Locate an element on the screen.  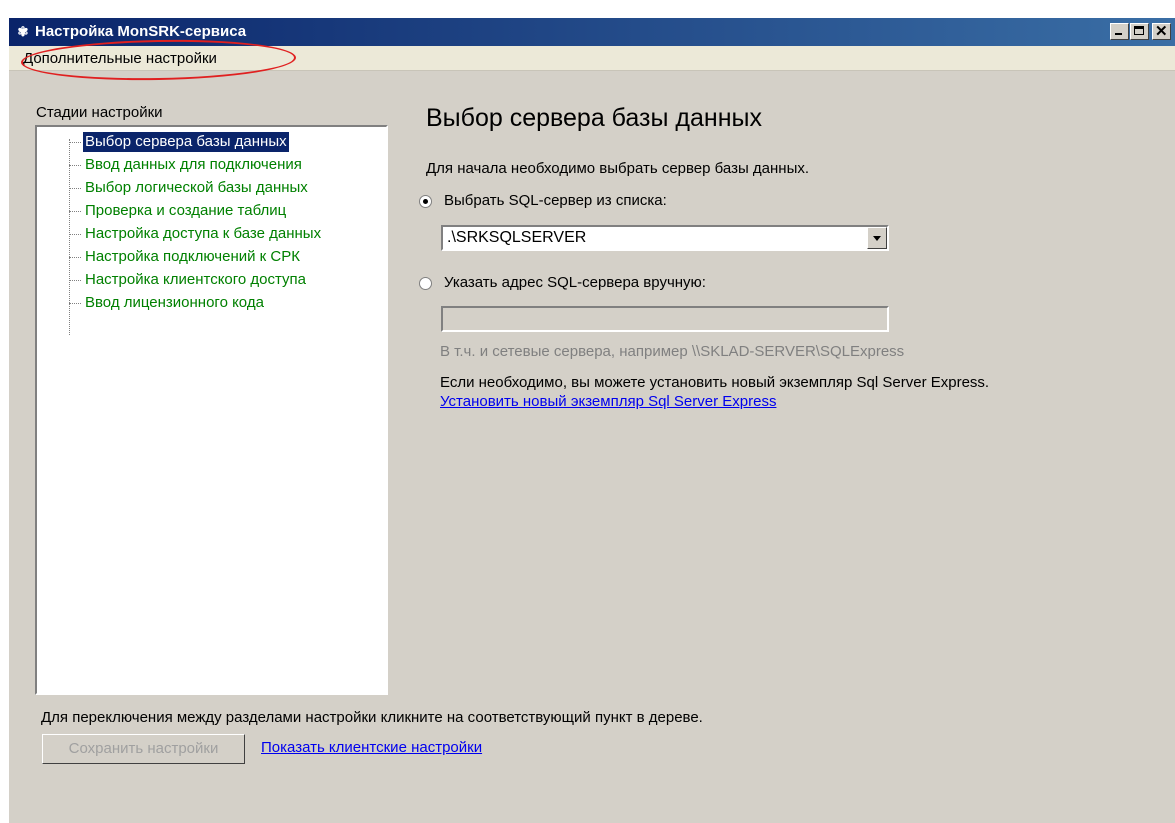
tree-item-label: Проверка и создание таблиц is located at coordinates (186, 210).